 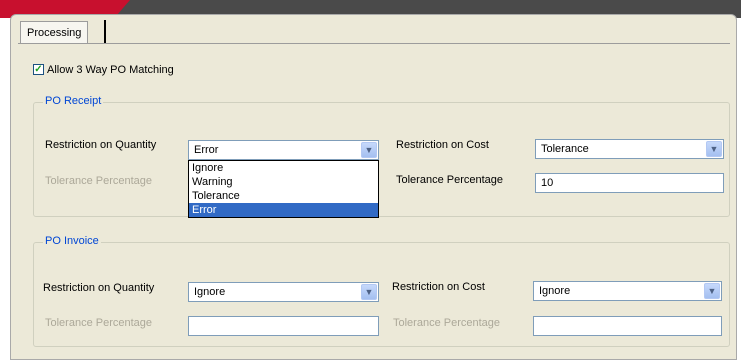 What do you see at coordinates (629, 149) in the screenshot?
I see `receipt-cost-combo: Tolerance ▼` at bounding box center [629, 149].